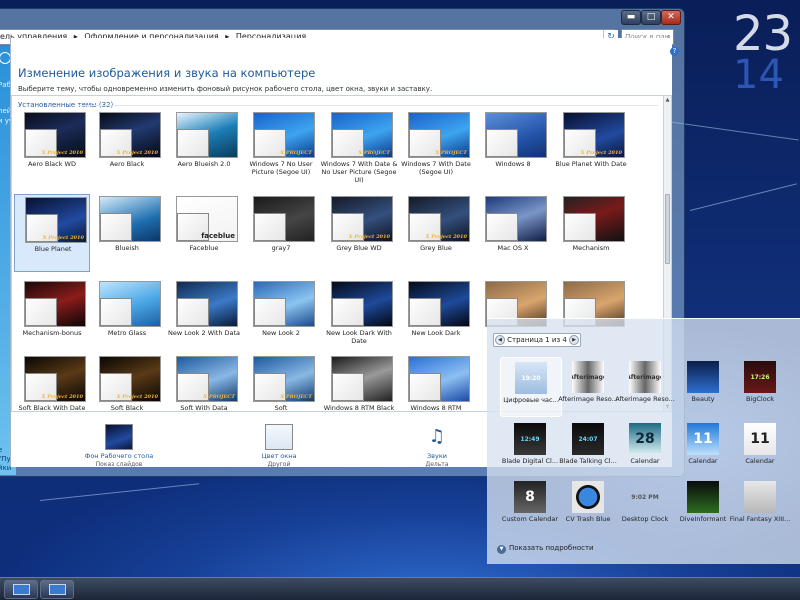 Image resolution: width=800 pixels, height=600 pixels. What do you see at coordinates (667, 100) in the screenshot?
I see `scroll-up-icon: ▲` at bounding box center [667, 100].